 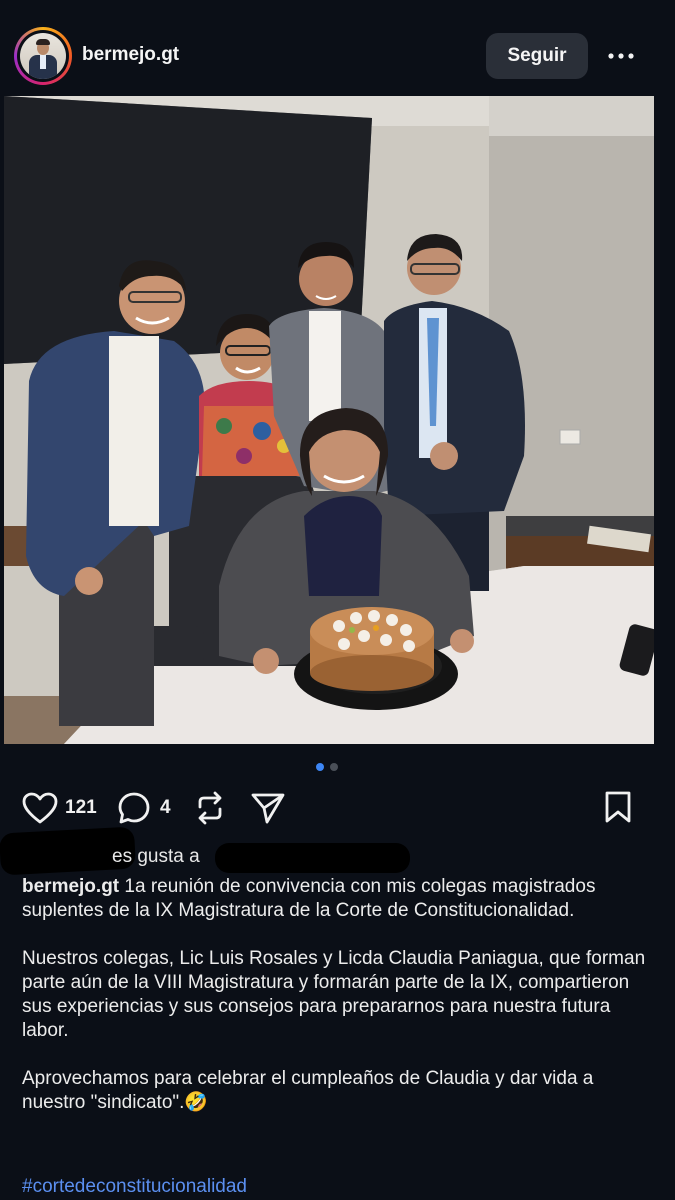 What do you see at coordinates (81, 808) in the screenshot?
I see `likes-count: 121` at bounding box center [81, 808].